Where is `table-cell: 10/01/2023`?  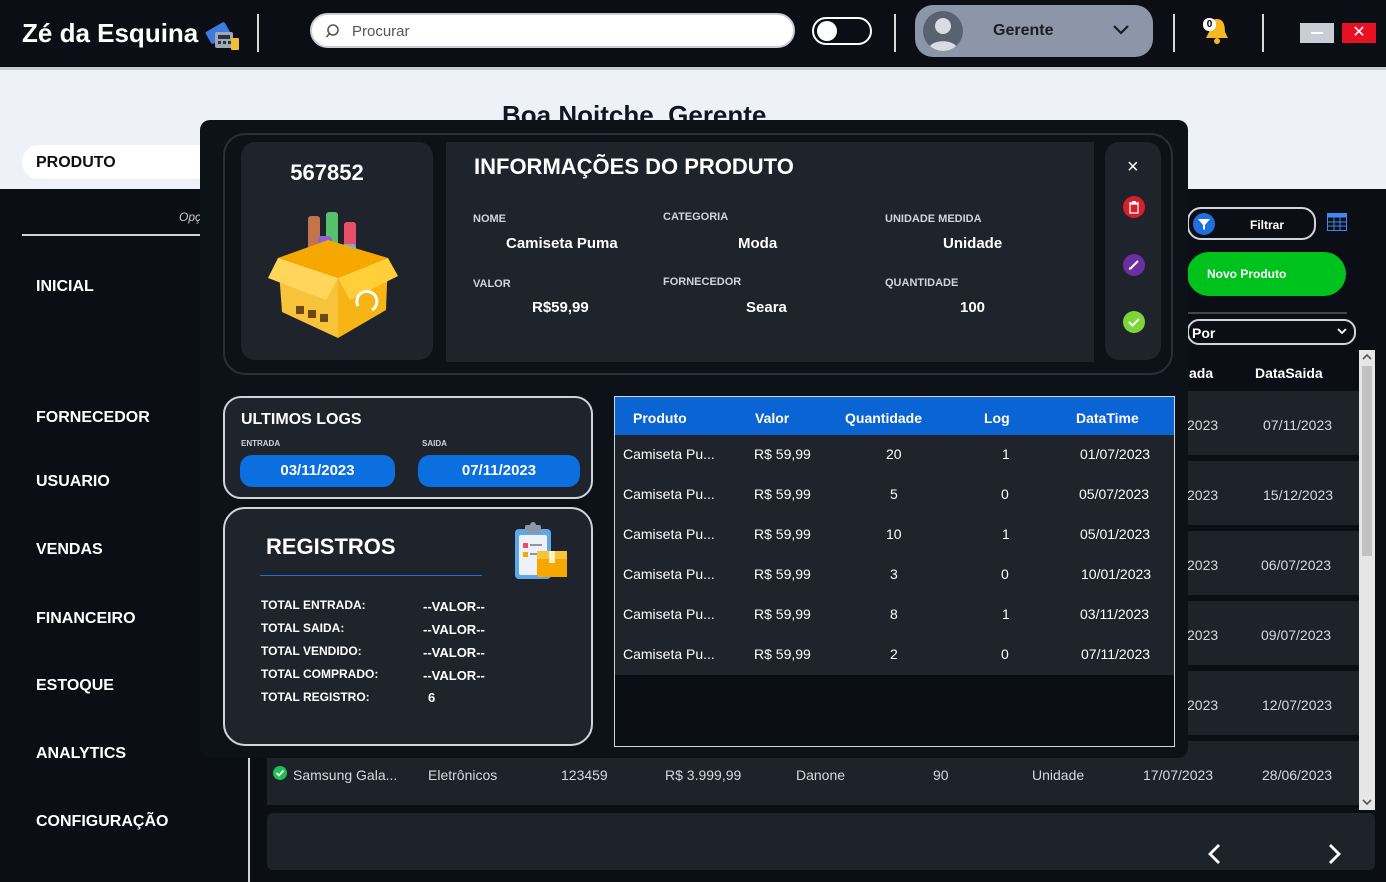
table-cell: 10/01/2023 is located at coordinates (1116, 574).